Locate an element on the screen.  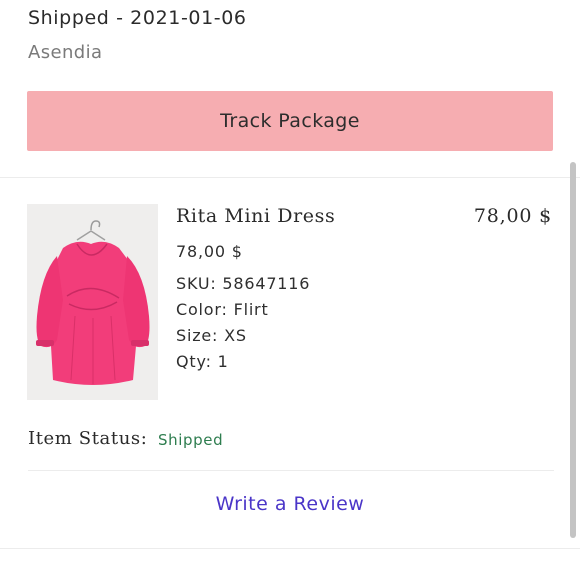
product-image is located at coordinates (92, 302).